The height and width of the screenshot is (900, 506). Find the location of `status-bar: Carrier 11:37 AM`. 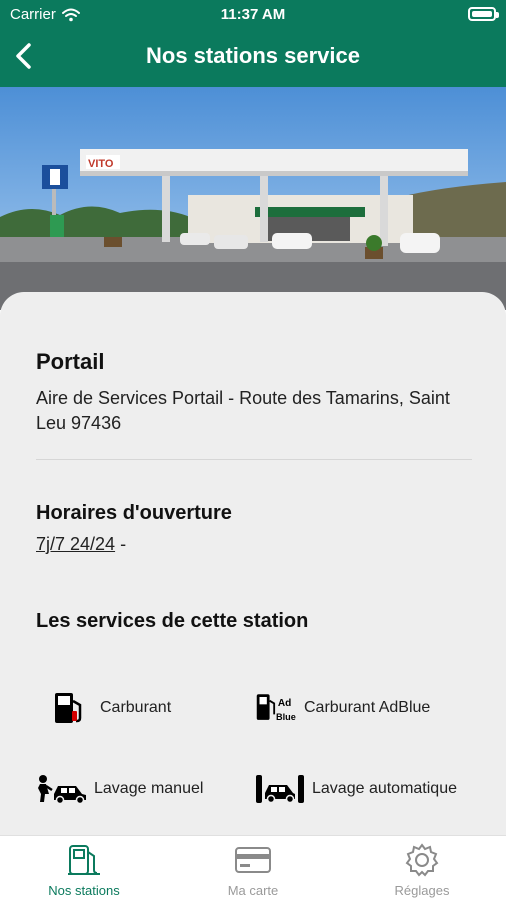

status-bar: Carrier 11:37 AM is located at coordinates (253, 15).